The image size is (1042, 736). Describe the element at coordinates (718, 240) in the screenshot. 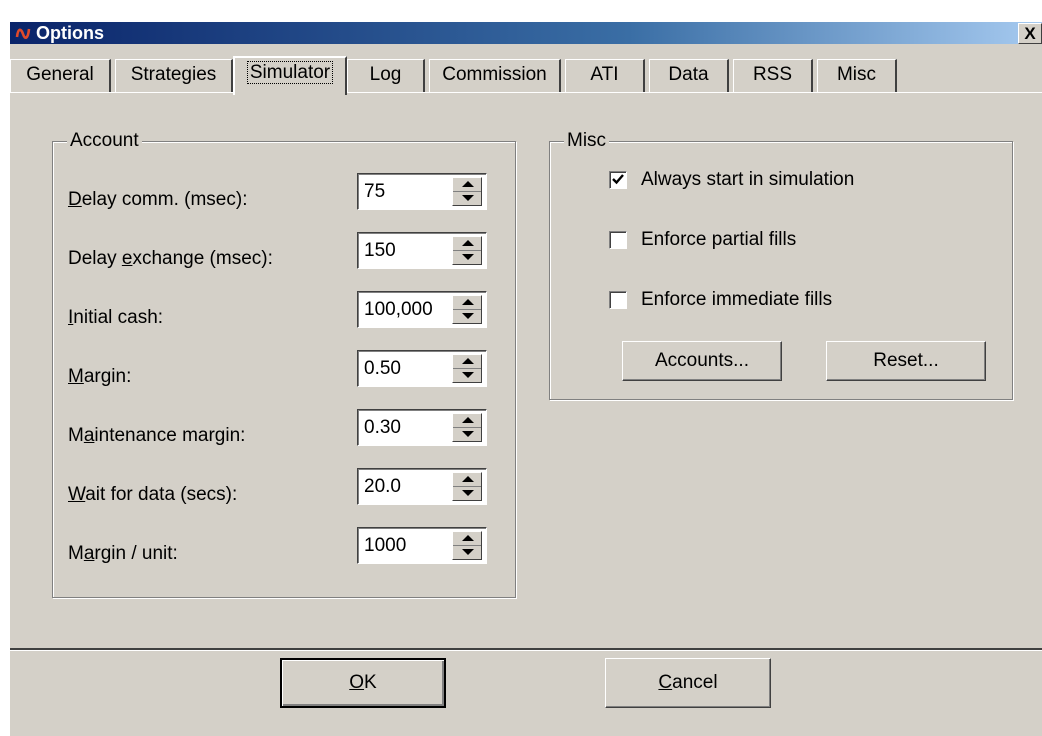

I see `enforce-partial-fills-label: Enforce partial fills` at that location.